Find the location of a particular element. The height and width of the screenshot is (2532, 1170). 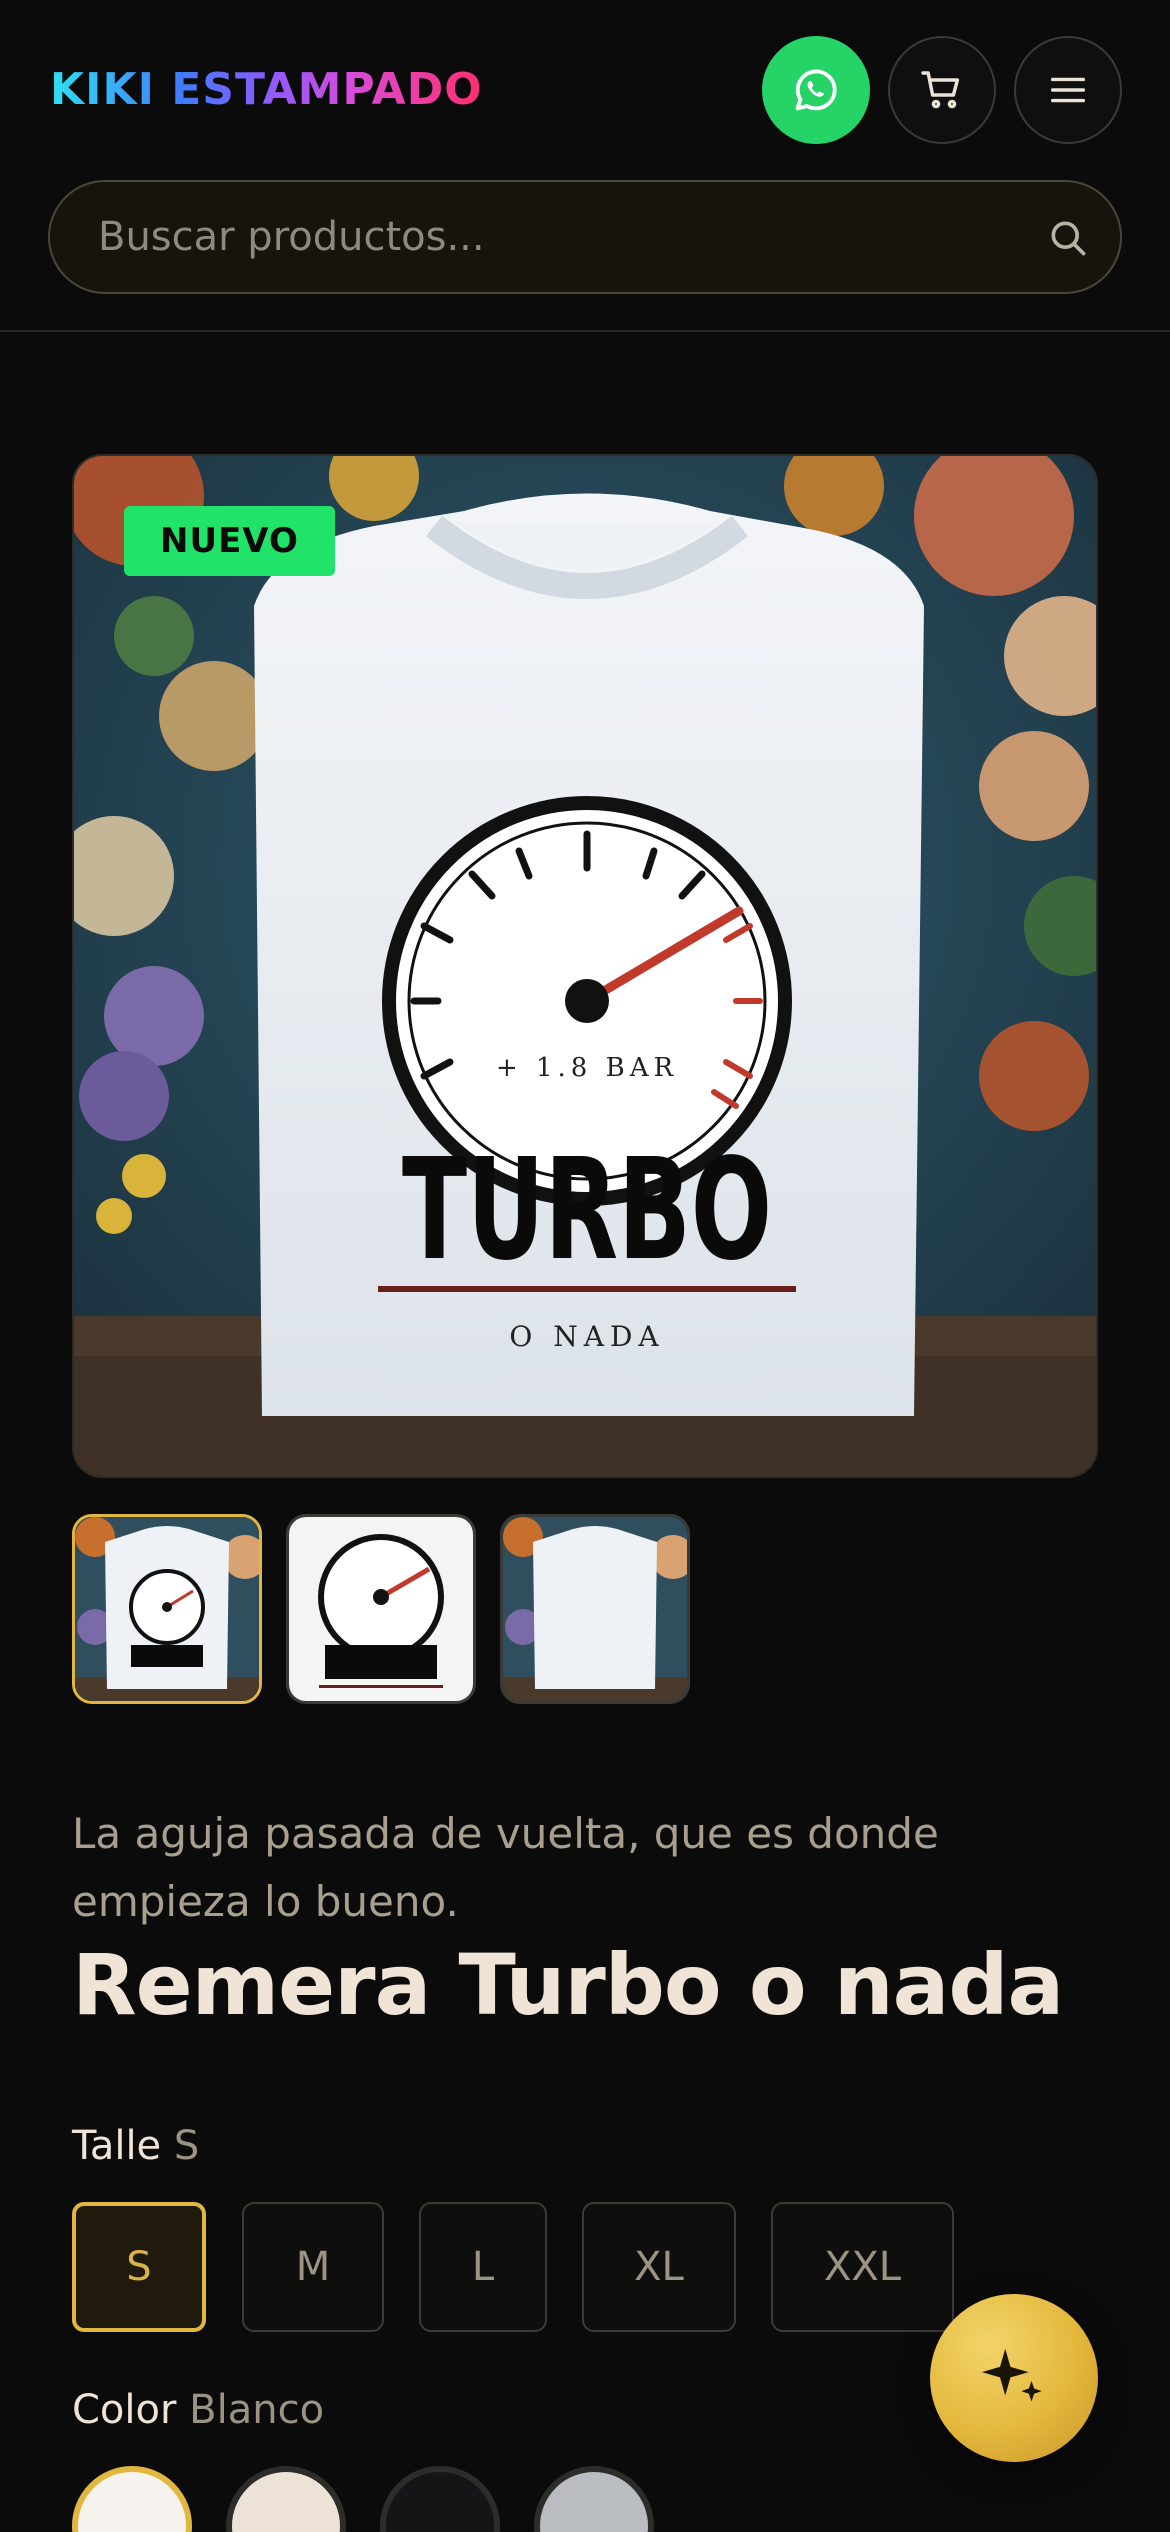

ai-assistant-button is located at coordinates (1014, 2378).